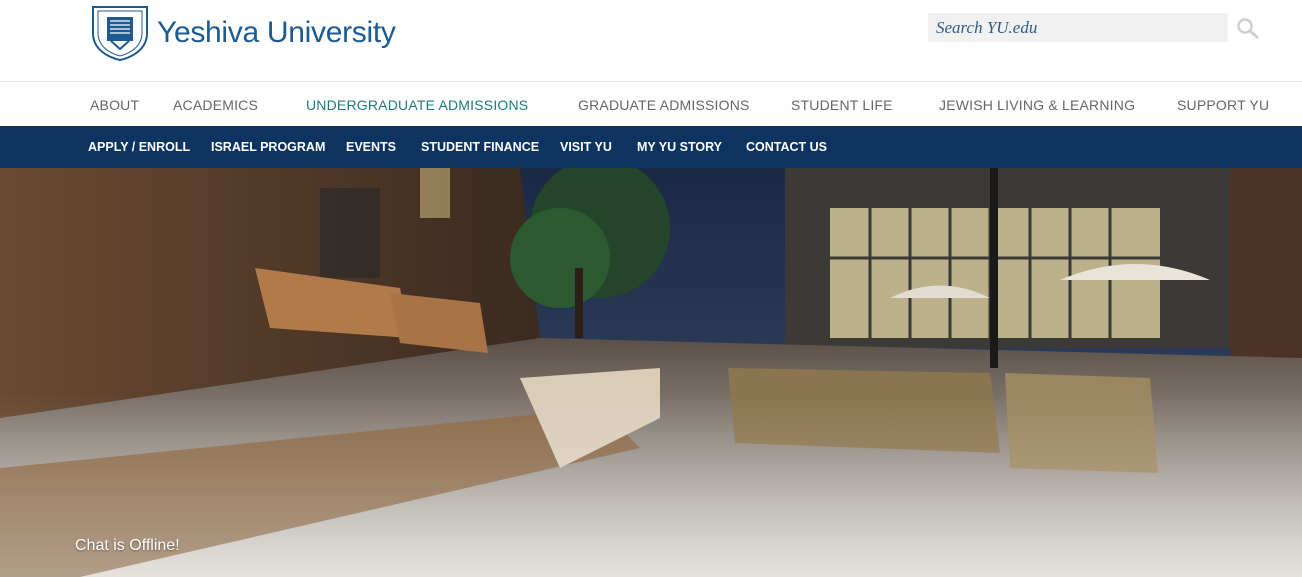  What do you see at coordinates (371, 147) in the screenshot?
I see `subnav-events: EVENTS` at bounding box center [371, 147].